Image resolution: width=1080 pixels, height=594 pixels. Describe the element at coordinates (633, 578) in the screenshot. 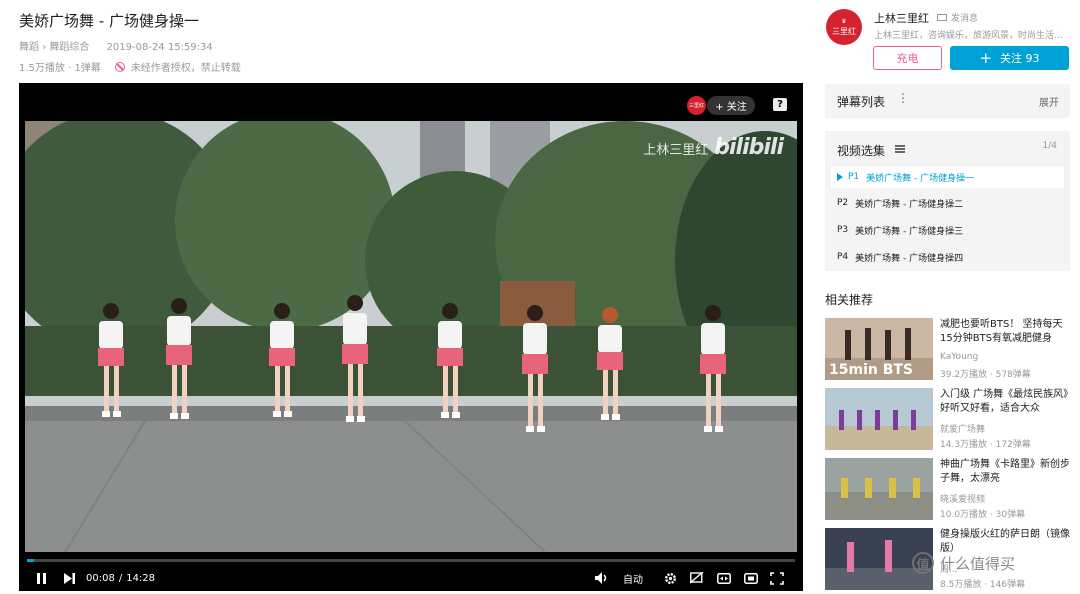

I see `quality-selector: 自动` at that location.